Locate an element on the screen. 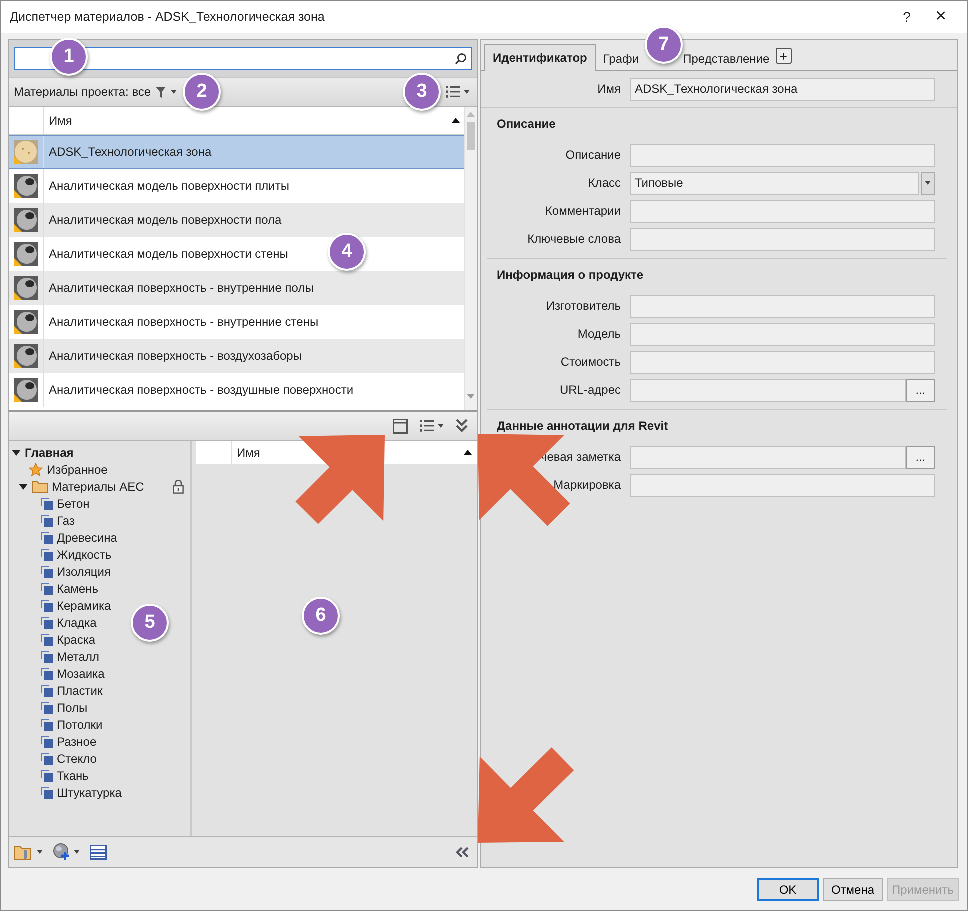  tab: Идентификатор is located at coordinates (540, 57).